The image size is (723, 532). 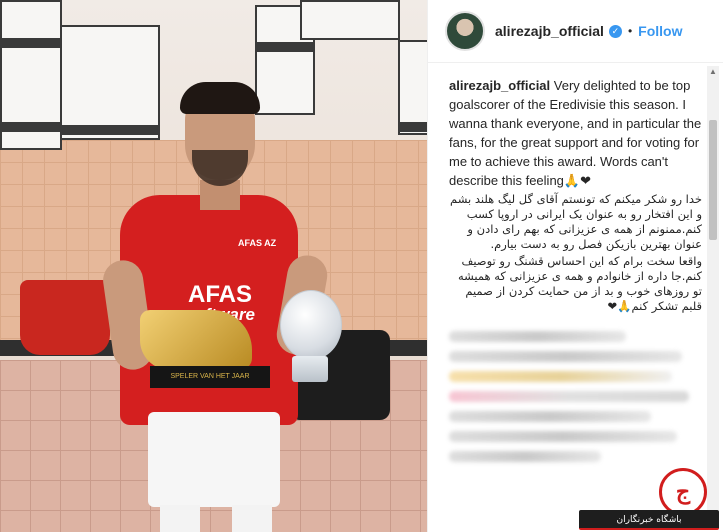 What do you see at coordinates (499, 85) in the screenshot?
I see `caption-username: alirezajb_official` at bounding box center [499, 85].